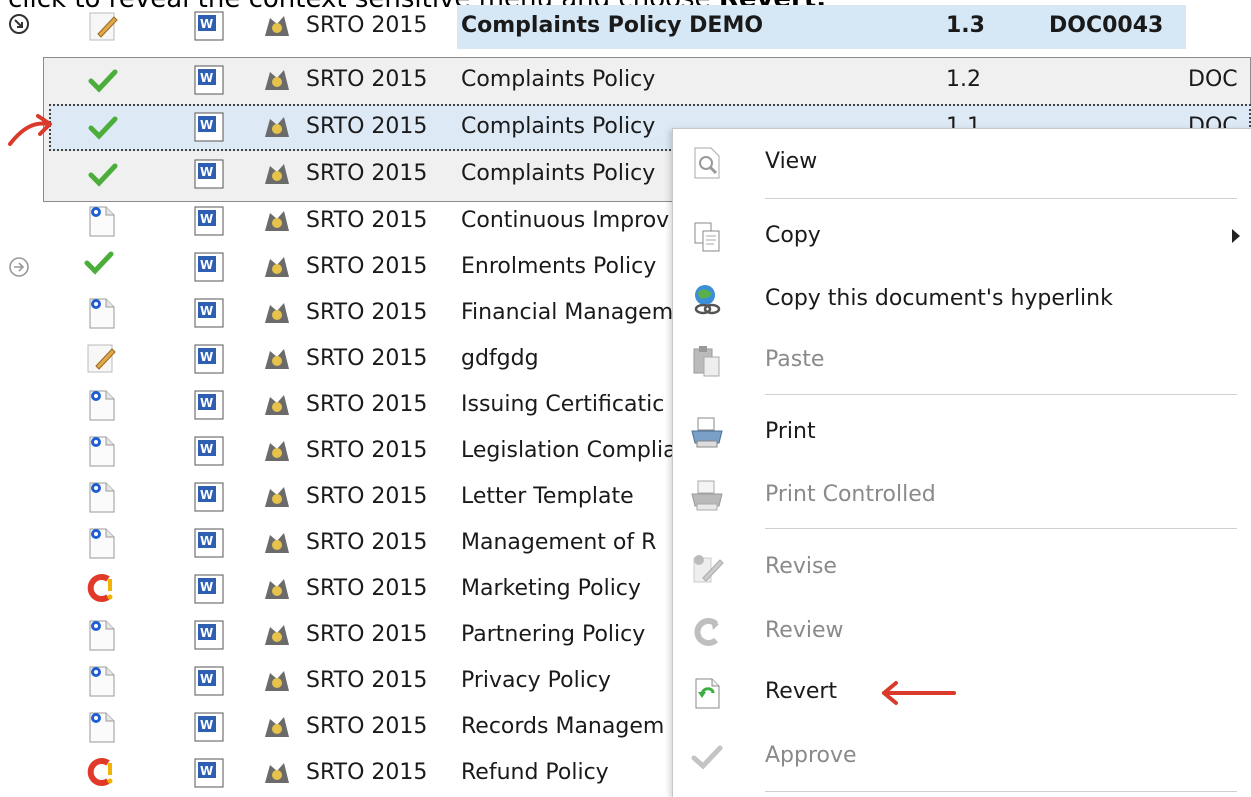  I want to click on menu-item-revise: Revise, so click(962, 567).